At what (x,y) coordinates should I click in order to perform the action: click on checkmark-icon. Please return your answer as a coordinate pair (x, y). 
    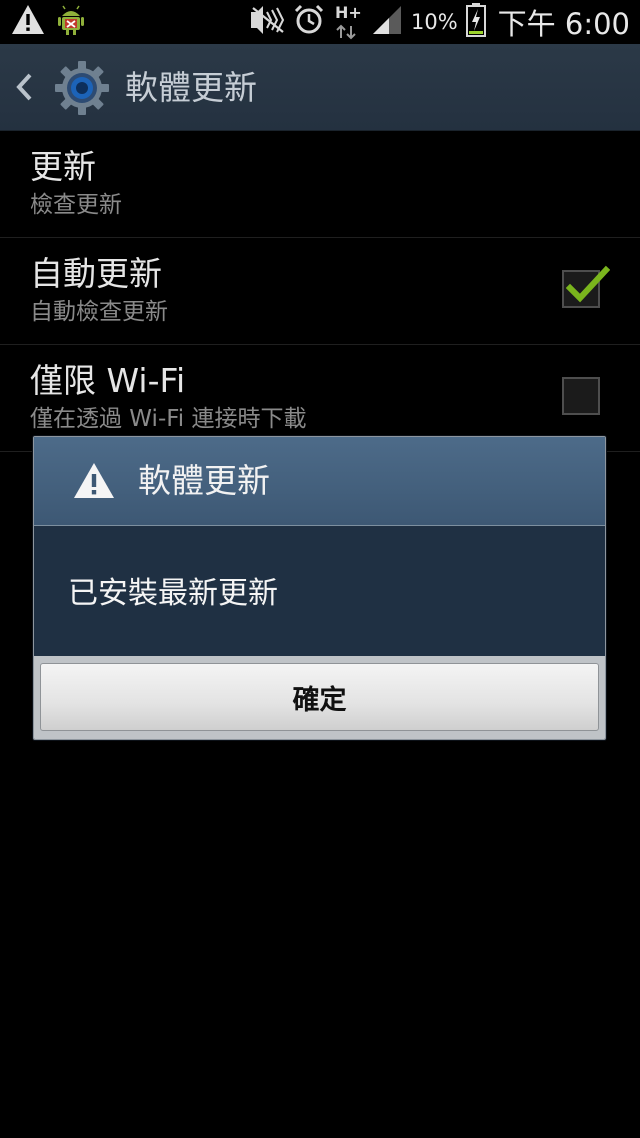
    Looking at the image, I should click on (588, 284).